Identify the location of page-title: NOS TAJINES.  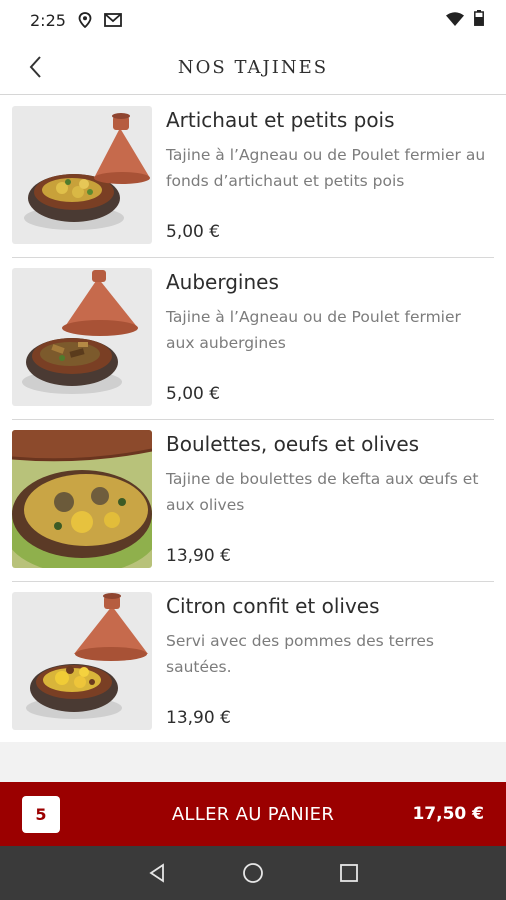
(253, 67).